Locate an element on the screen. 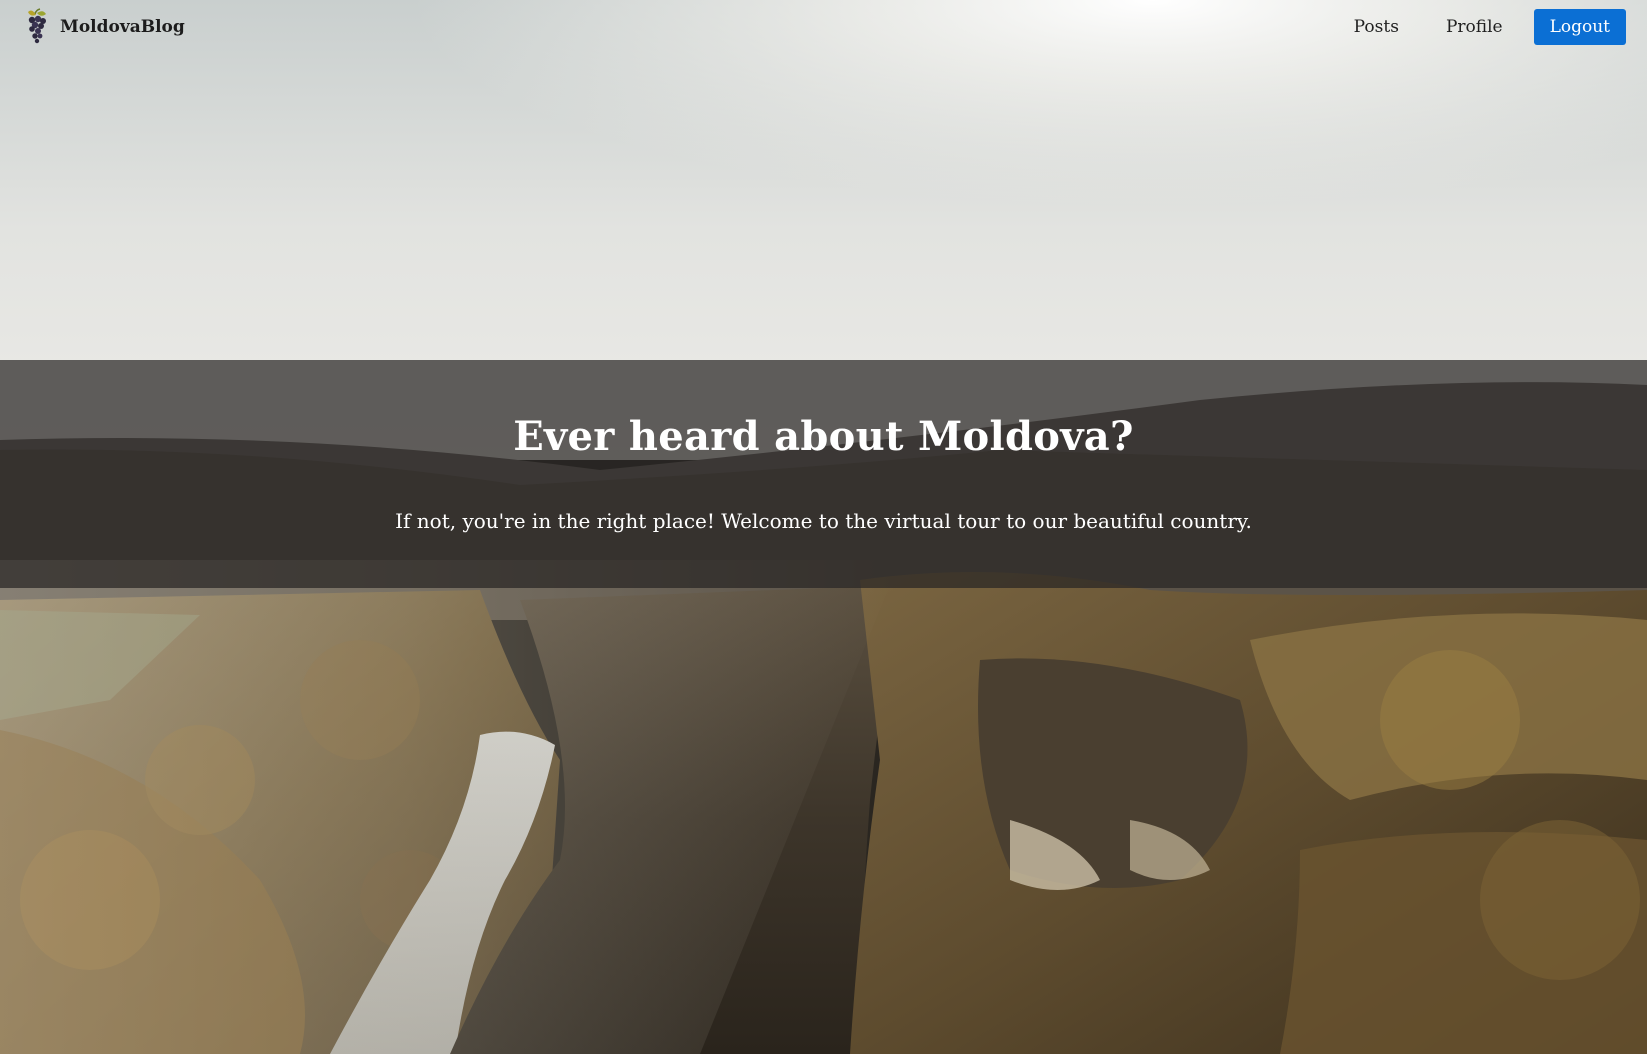 The width and height of the screenshot is (1647, 1054). brand-link: MoldovaBlog is located at coordinates (103, 27).